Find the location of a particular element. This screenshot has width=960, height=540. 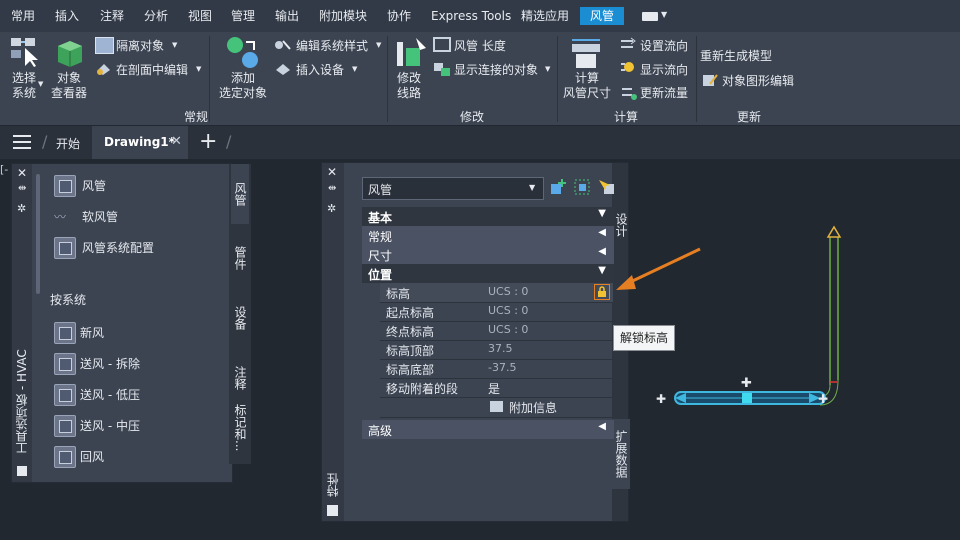

edit-system-style-label: 编辑系统样式 is located at coordinates (332, 45).